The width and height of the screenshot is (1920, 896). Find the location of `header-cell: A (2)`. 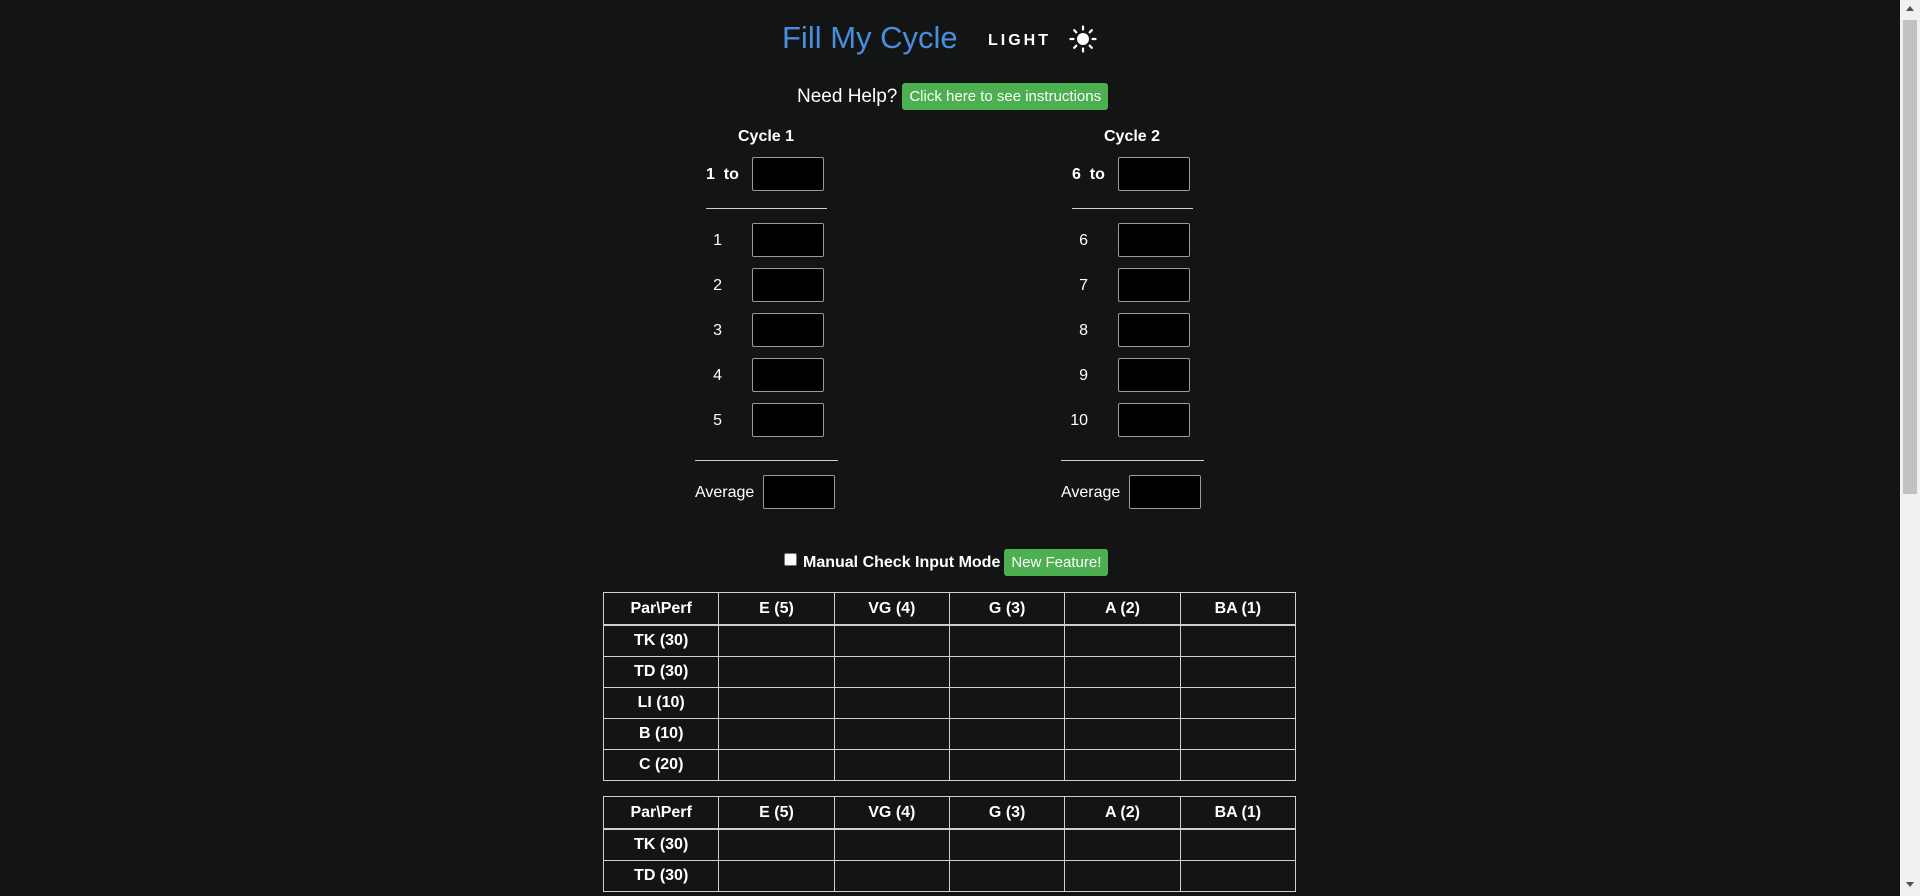

header-cell: A (2) is located at coordinates (1122, 609).